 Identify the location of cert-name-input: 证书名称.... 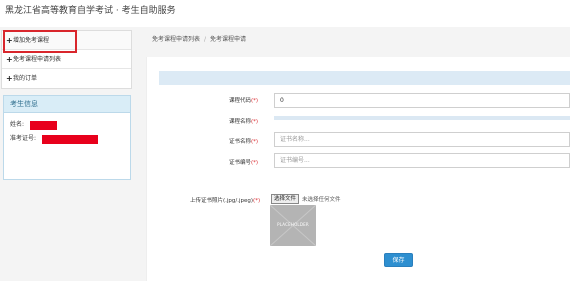
(422, 139).